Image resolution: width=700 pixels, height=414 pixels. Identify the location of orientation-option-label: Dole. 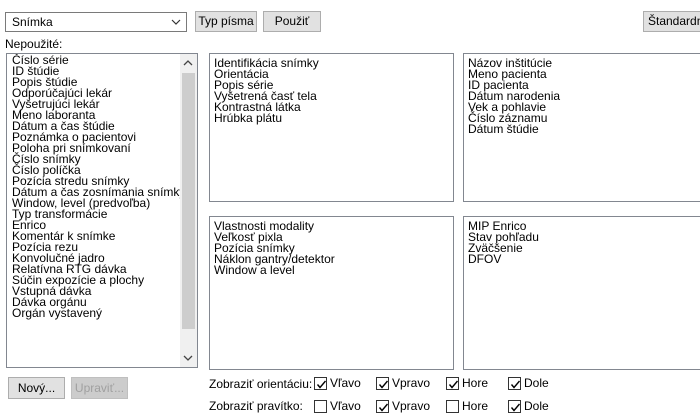
(536, 383).